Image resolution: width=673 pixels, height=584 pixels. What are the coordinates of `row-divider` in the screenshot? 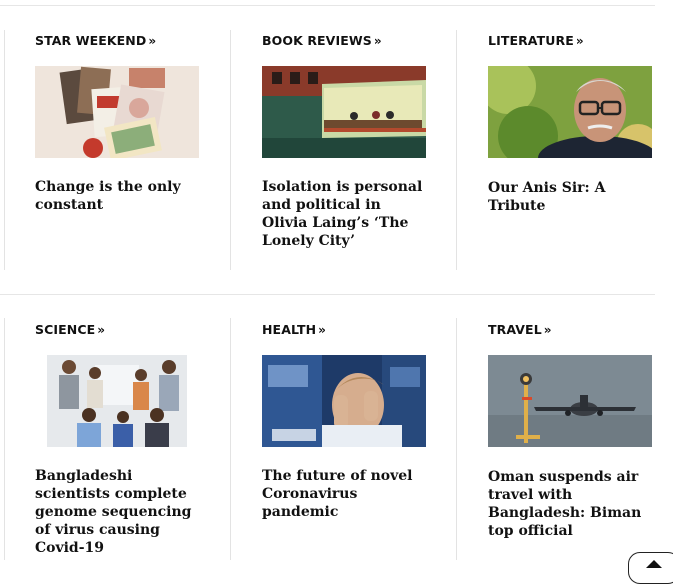 It's located at (327, 294).